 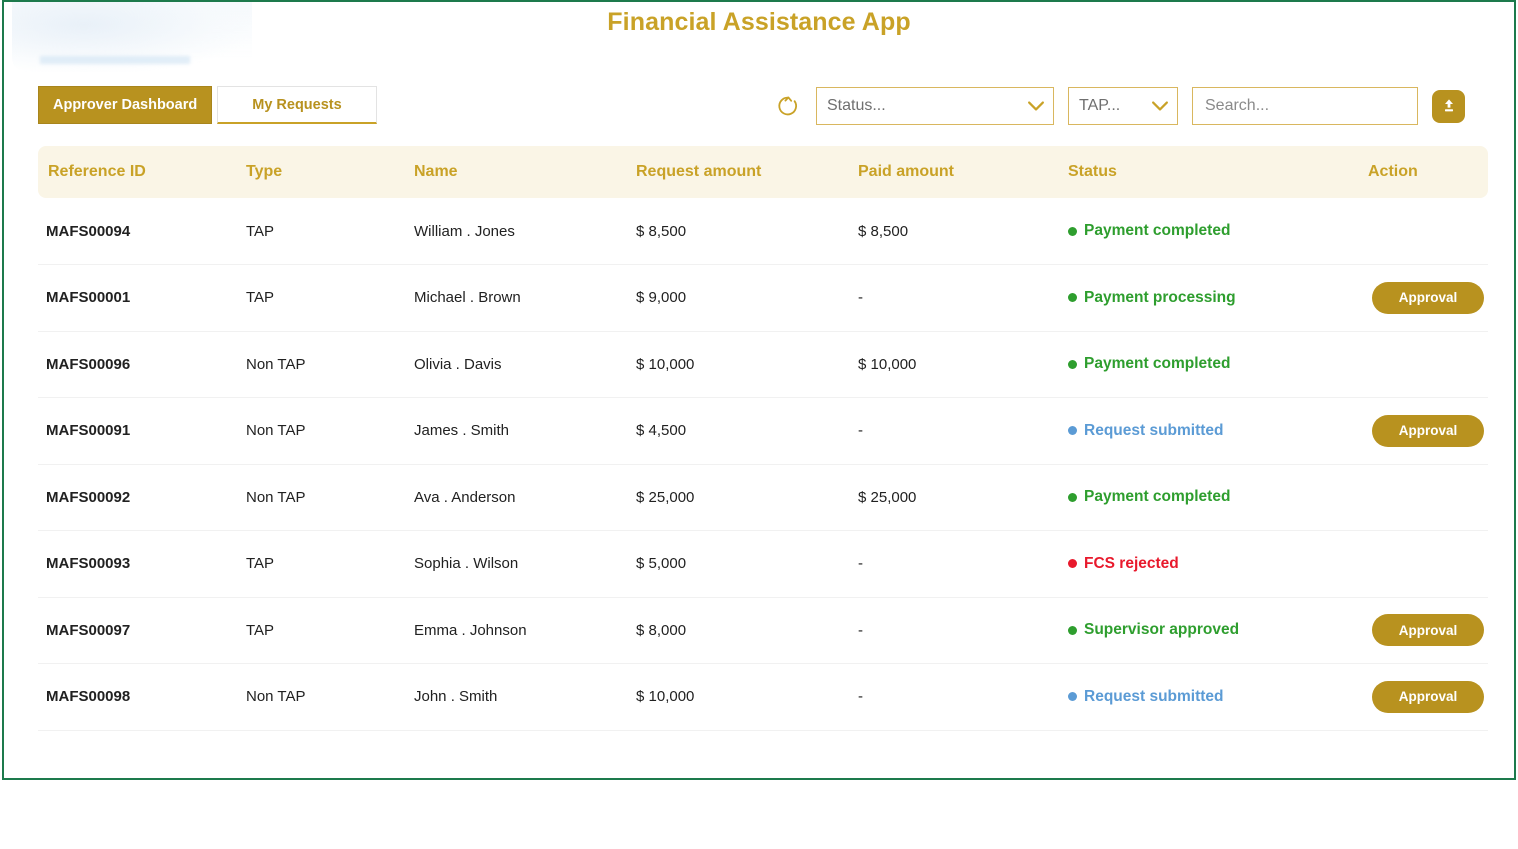 What do you see at coordinates (517, 431) in the screenshot?
I see `cell-name: James . Smith` at bounding box center [517, 431].